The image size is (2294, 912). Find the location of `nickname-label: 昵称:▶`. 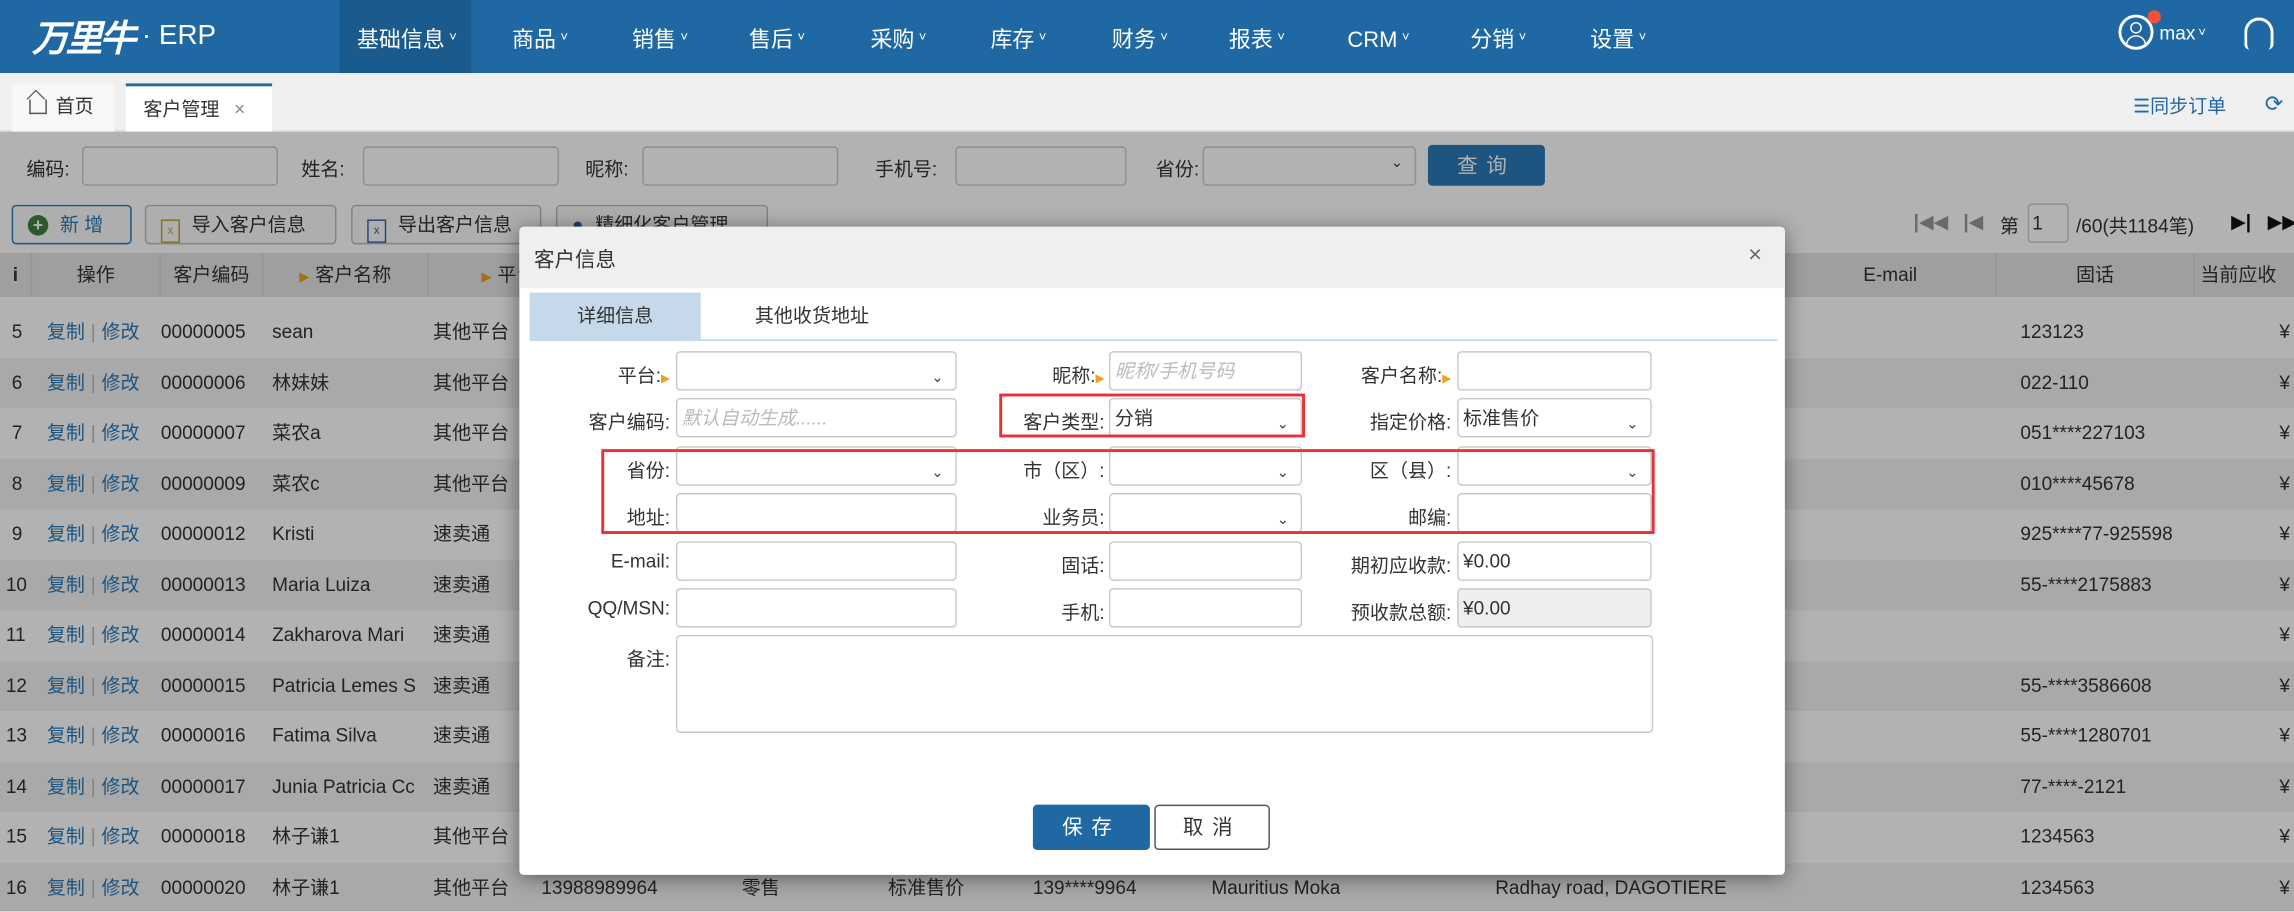

nickname-label: 昵称:▶ is located at coordinates (1078, 374).